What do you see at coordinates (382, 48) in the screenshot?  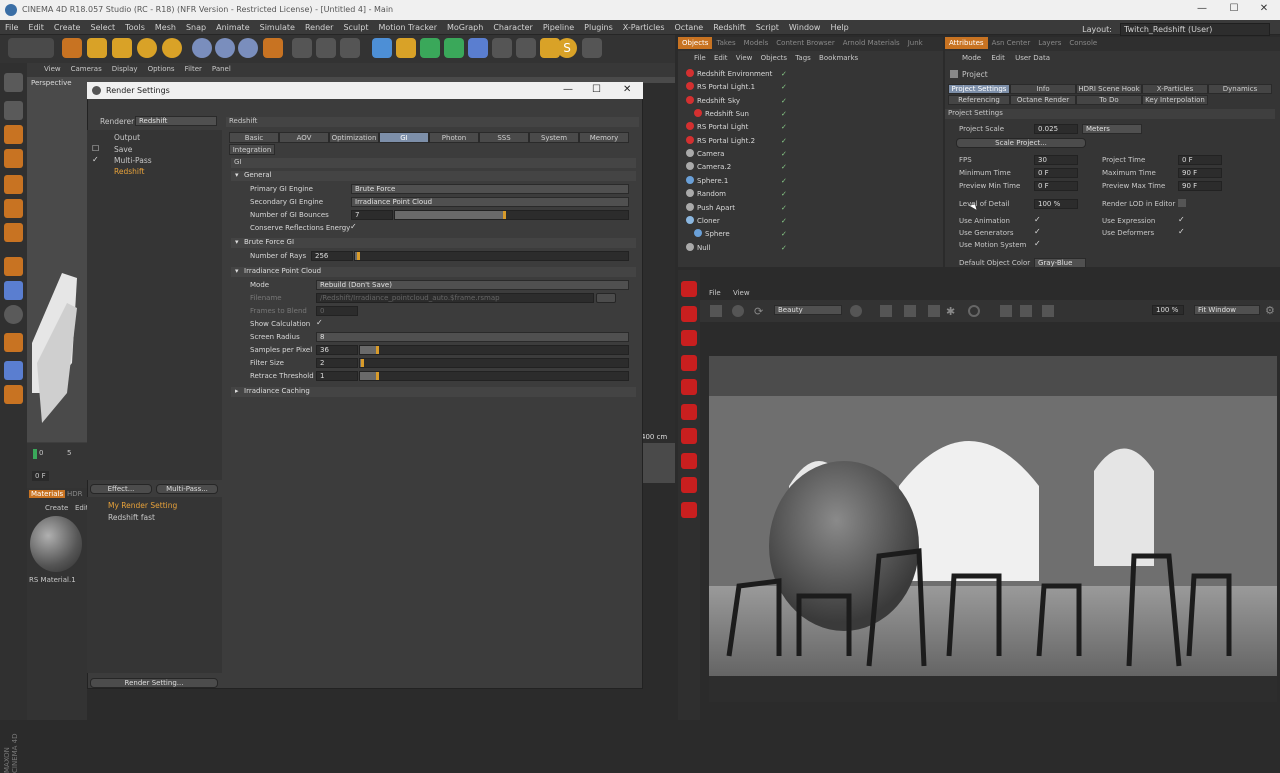 I see `cube-icon` at bounding box center [382, 48].